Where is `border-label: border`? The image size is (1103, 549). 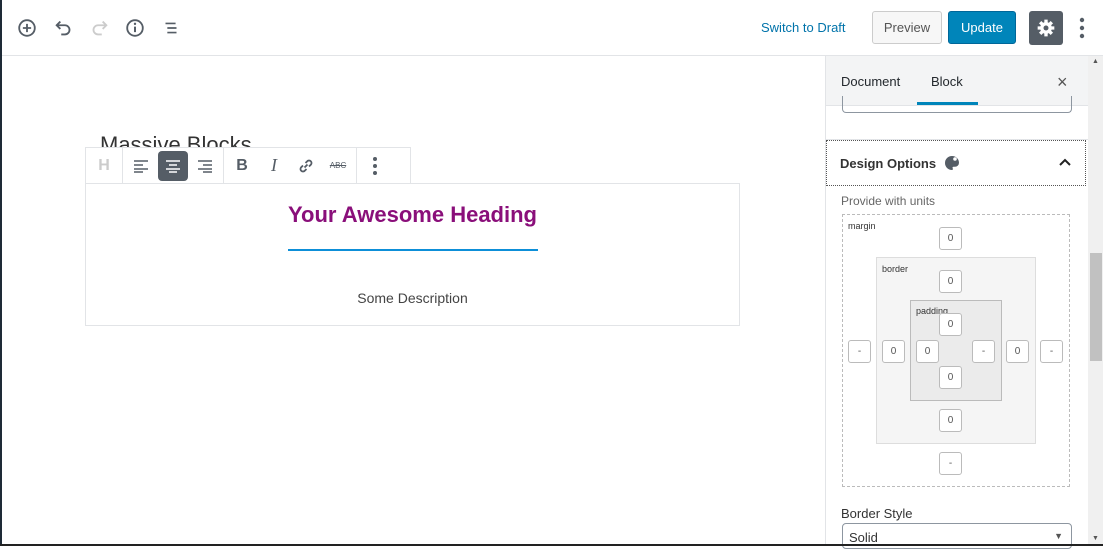 border-label: border is located at coordinates (895, 269).